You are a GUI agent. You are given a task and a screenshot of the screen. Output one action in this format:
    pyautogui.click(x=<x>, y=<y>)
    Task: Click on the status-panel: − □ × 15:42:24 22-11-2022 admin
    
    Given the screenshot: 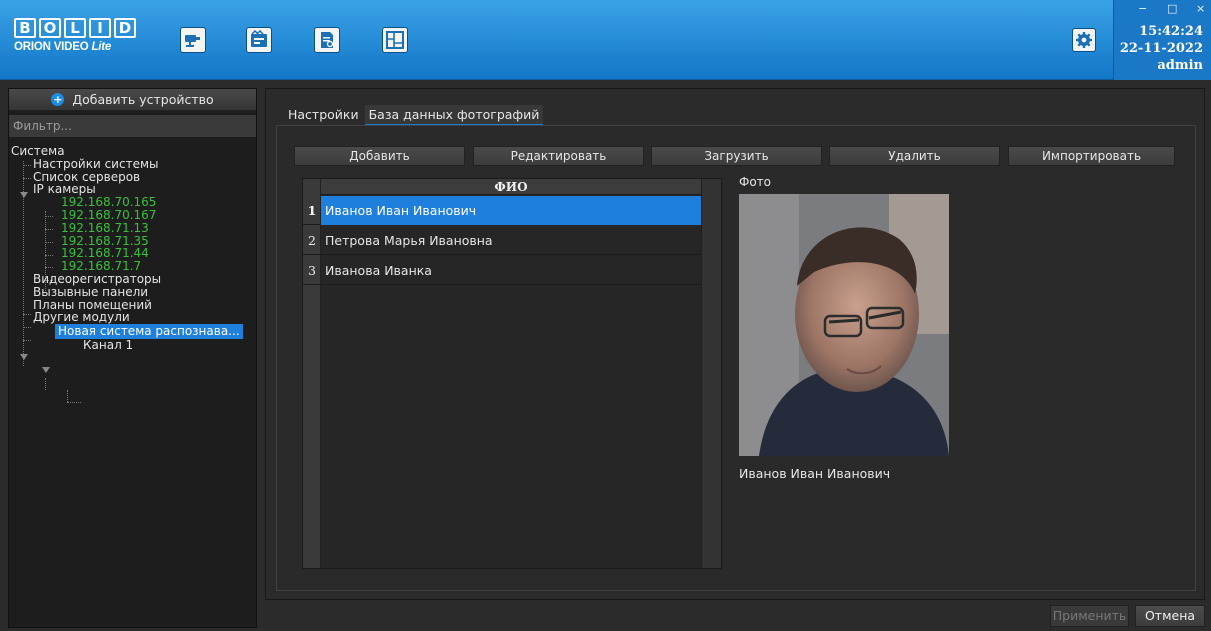 What is the action you would take?
    pyautogui.click(x=1162, y=40)
    